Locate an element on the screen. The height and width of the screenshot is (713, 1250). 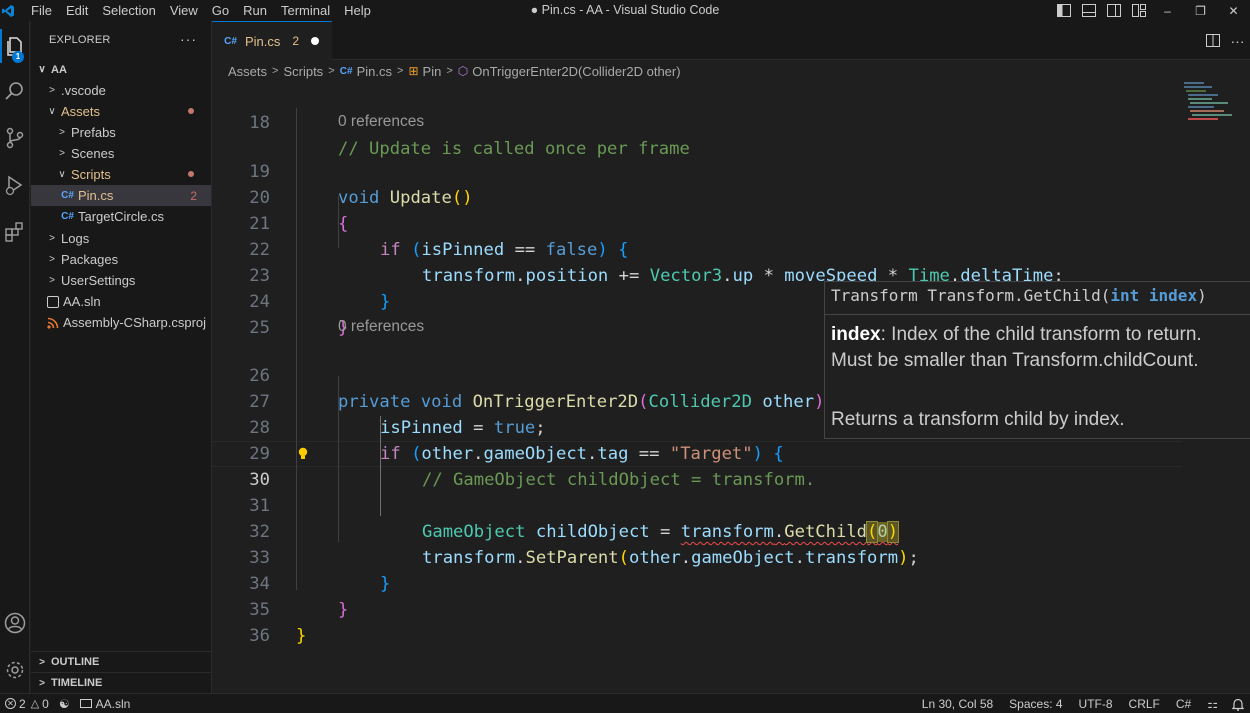
search-icon is located at coordinates (15, 91).